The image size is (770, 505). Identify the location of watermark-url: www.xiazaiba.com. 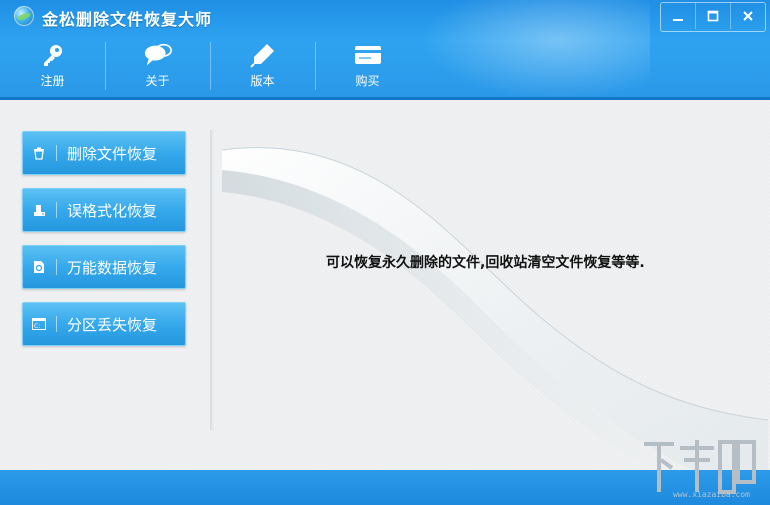
(711, 494).